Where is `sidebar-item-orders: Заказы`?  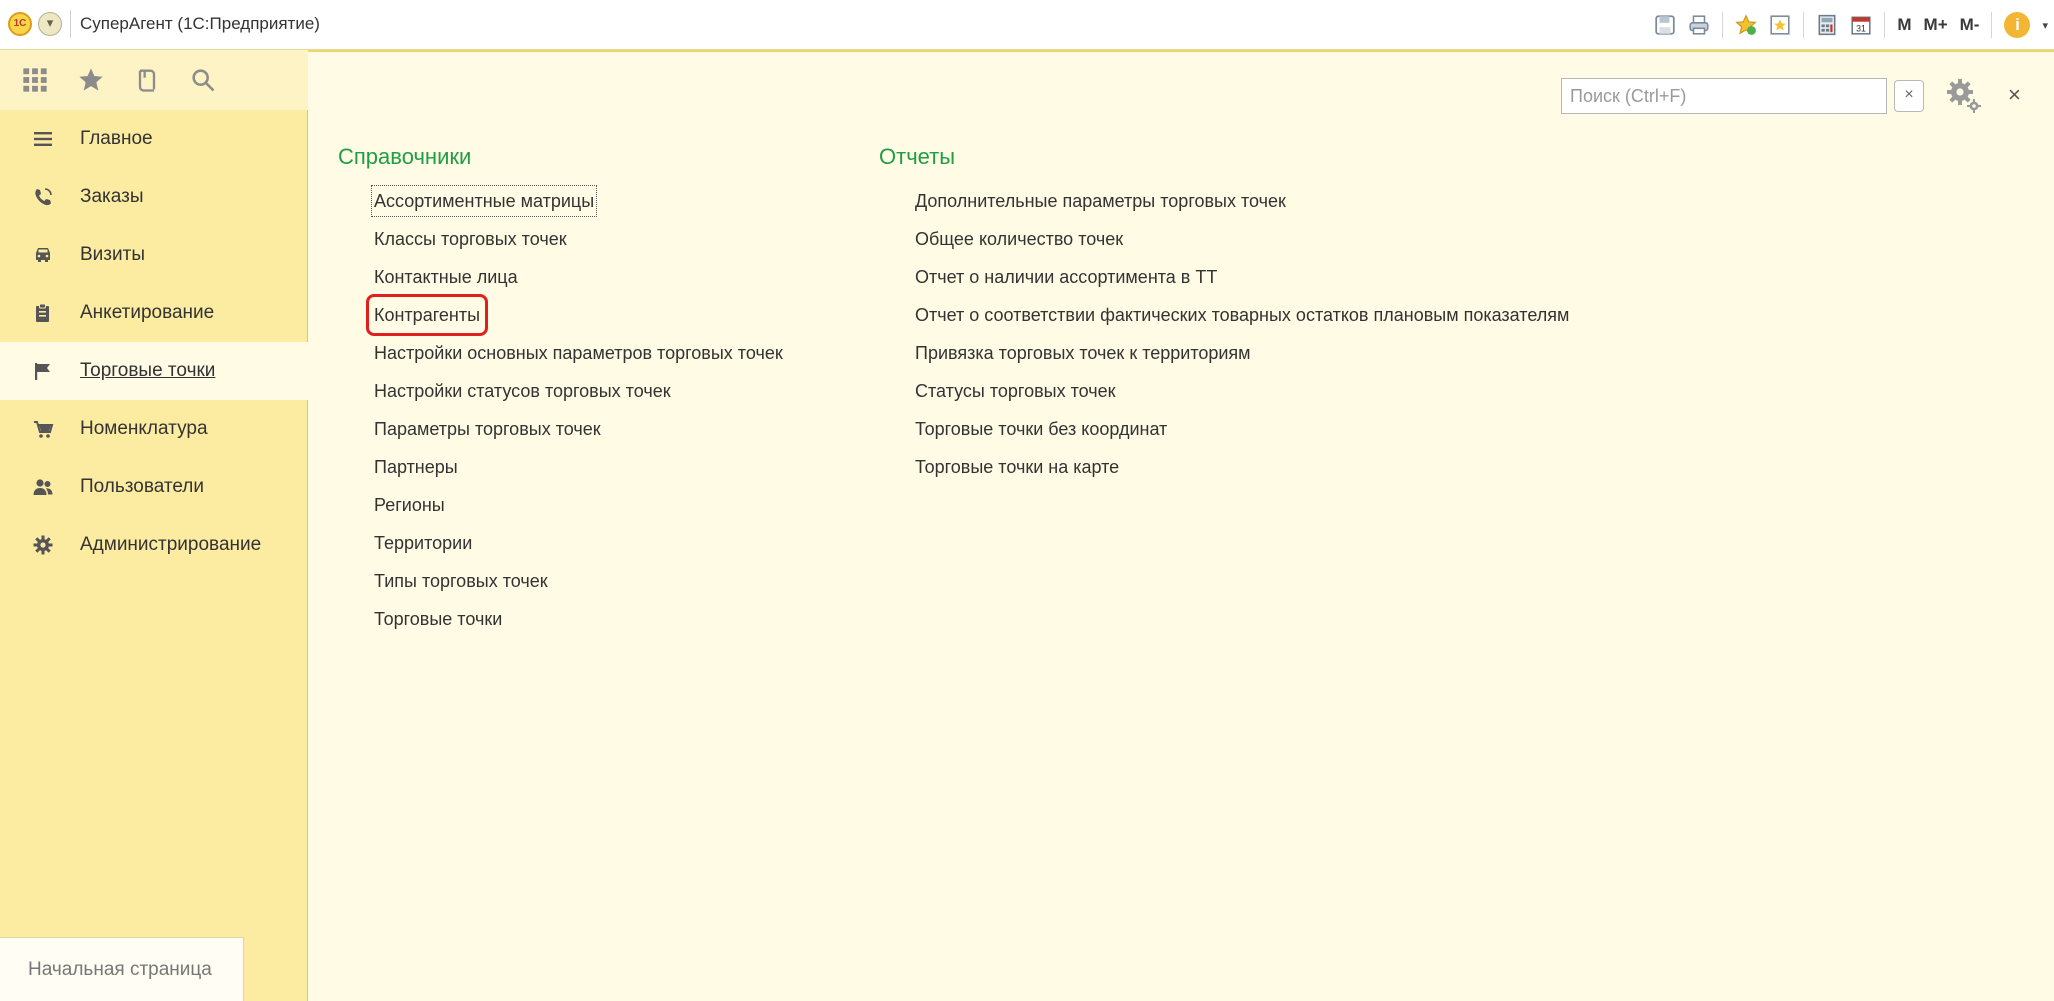
sidebar-item-orders: Заказы is located at coordinates (154, 197).